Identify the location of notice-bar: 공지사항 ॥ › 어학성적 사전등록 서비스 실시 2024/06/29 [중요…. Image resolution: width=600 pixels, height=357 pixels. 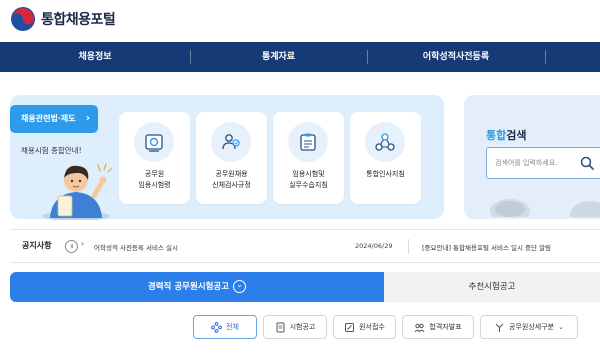
(305, 246).